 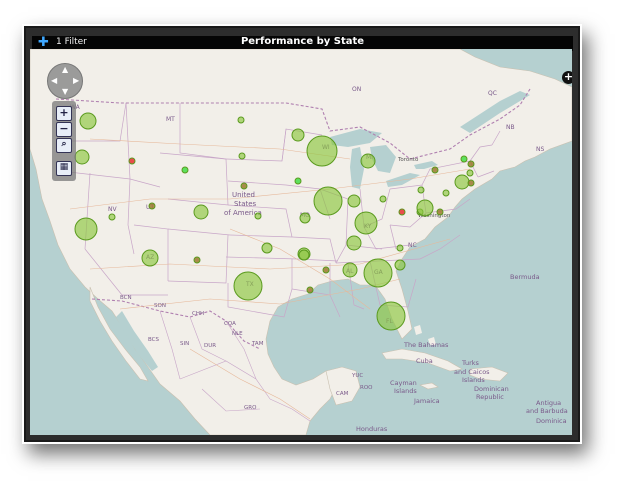 I want to click on zoom-toolbar: + − ⌕ ▦, so click(x=64, y=141).